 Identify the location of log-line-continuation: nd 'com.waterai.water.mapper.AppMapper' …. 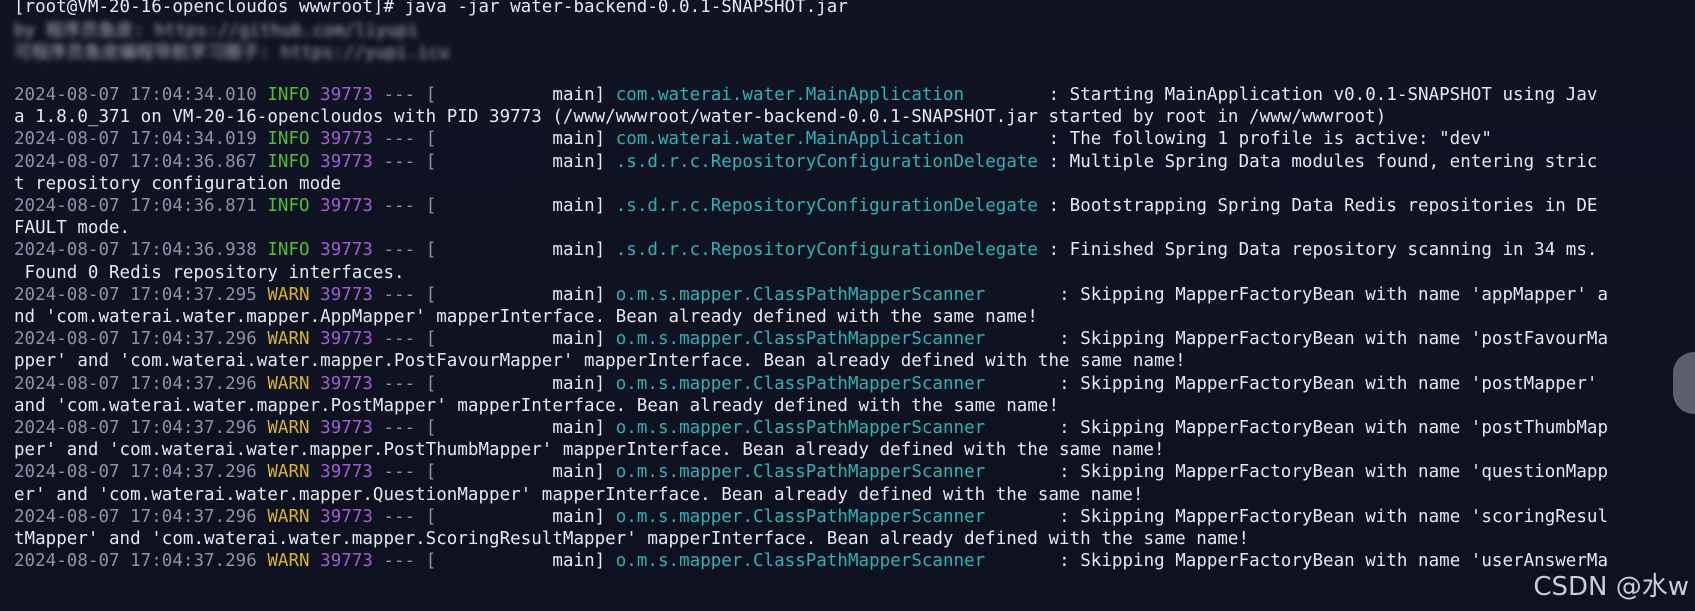
(526, 317).